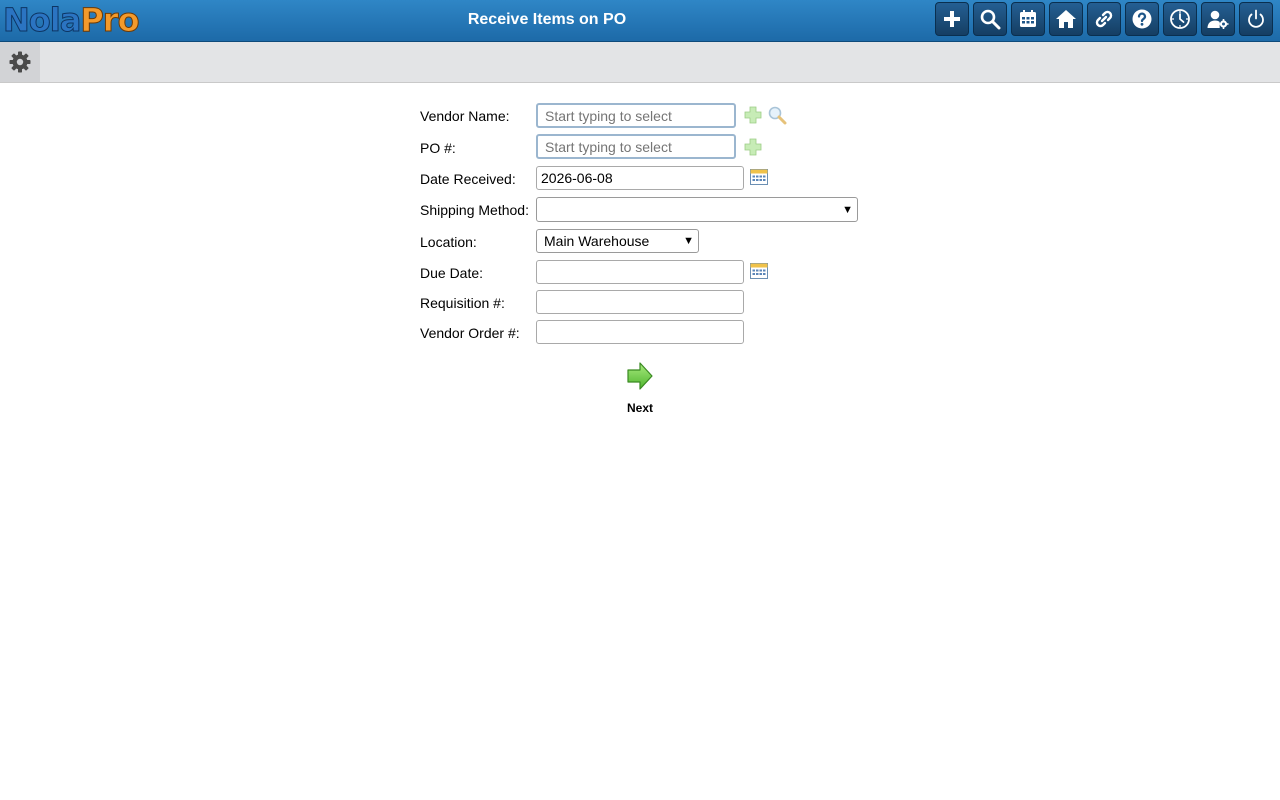 This screenshot has height=800, width=1280. I want to click on arrow-right-icon, so click(640, 376).